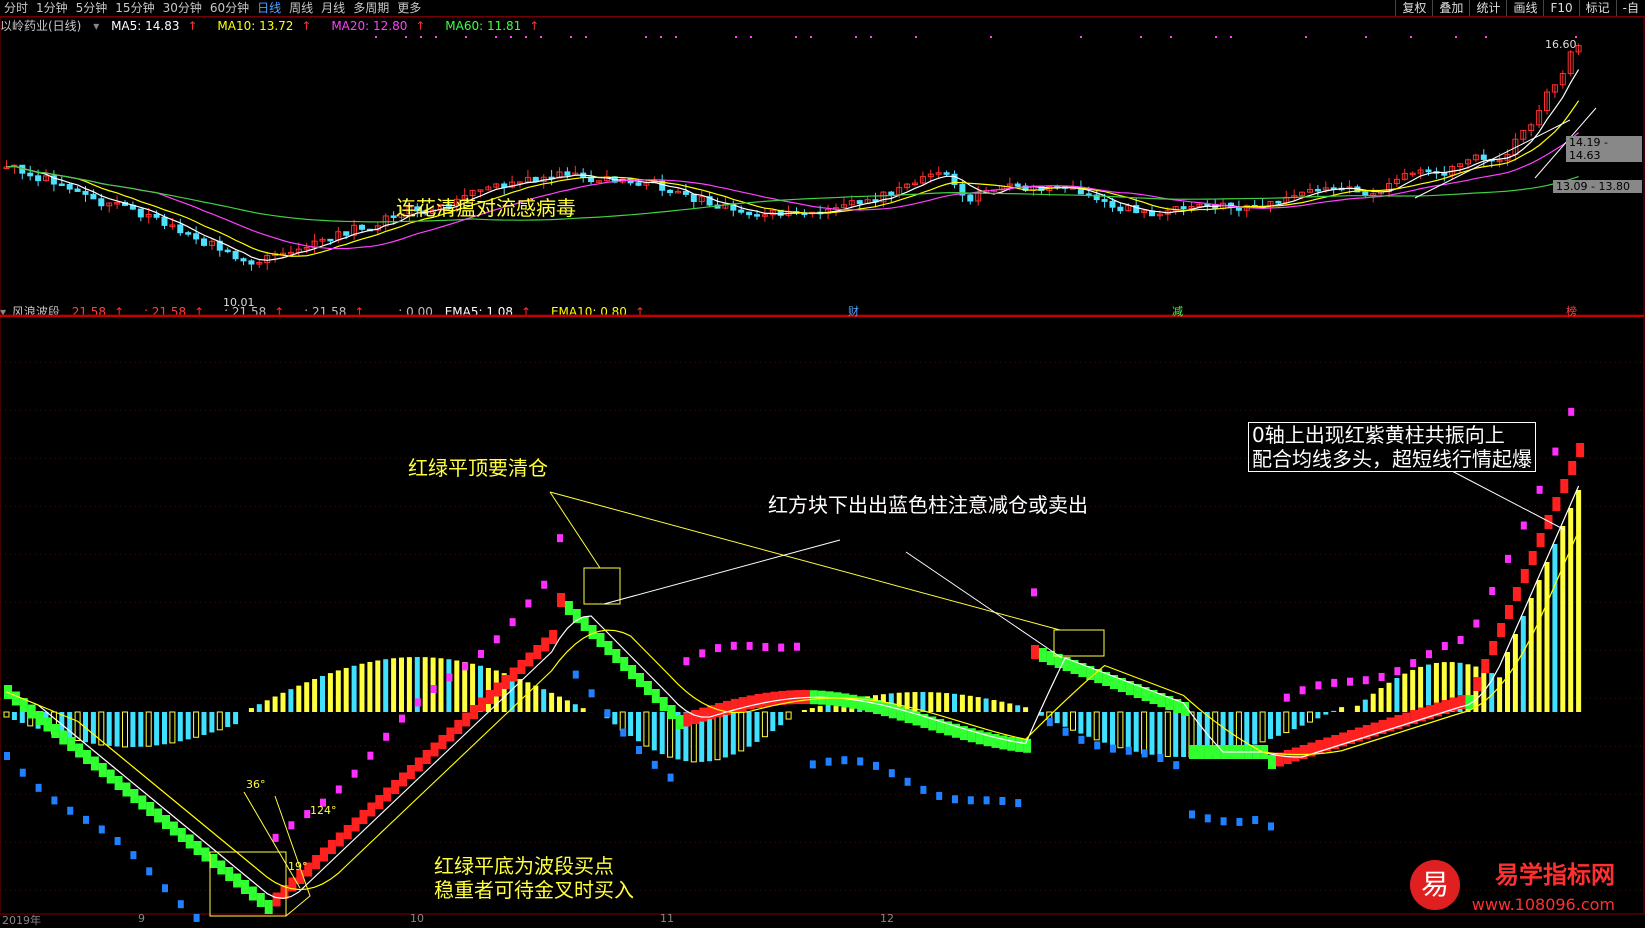  I want to click on event-marker-rank: 榜, so click(1571, 311).